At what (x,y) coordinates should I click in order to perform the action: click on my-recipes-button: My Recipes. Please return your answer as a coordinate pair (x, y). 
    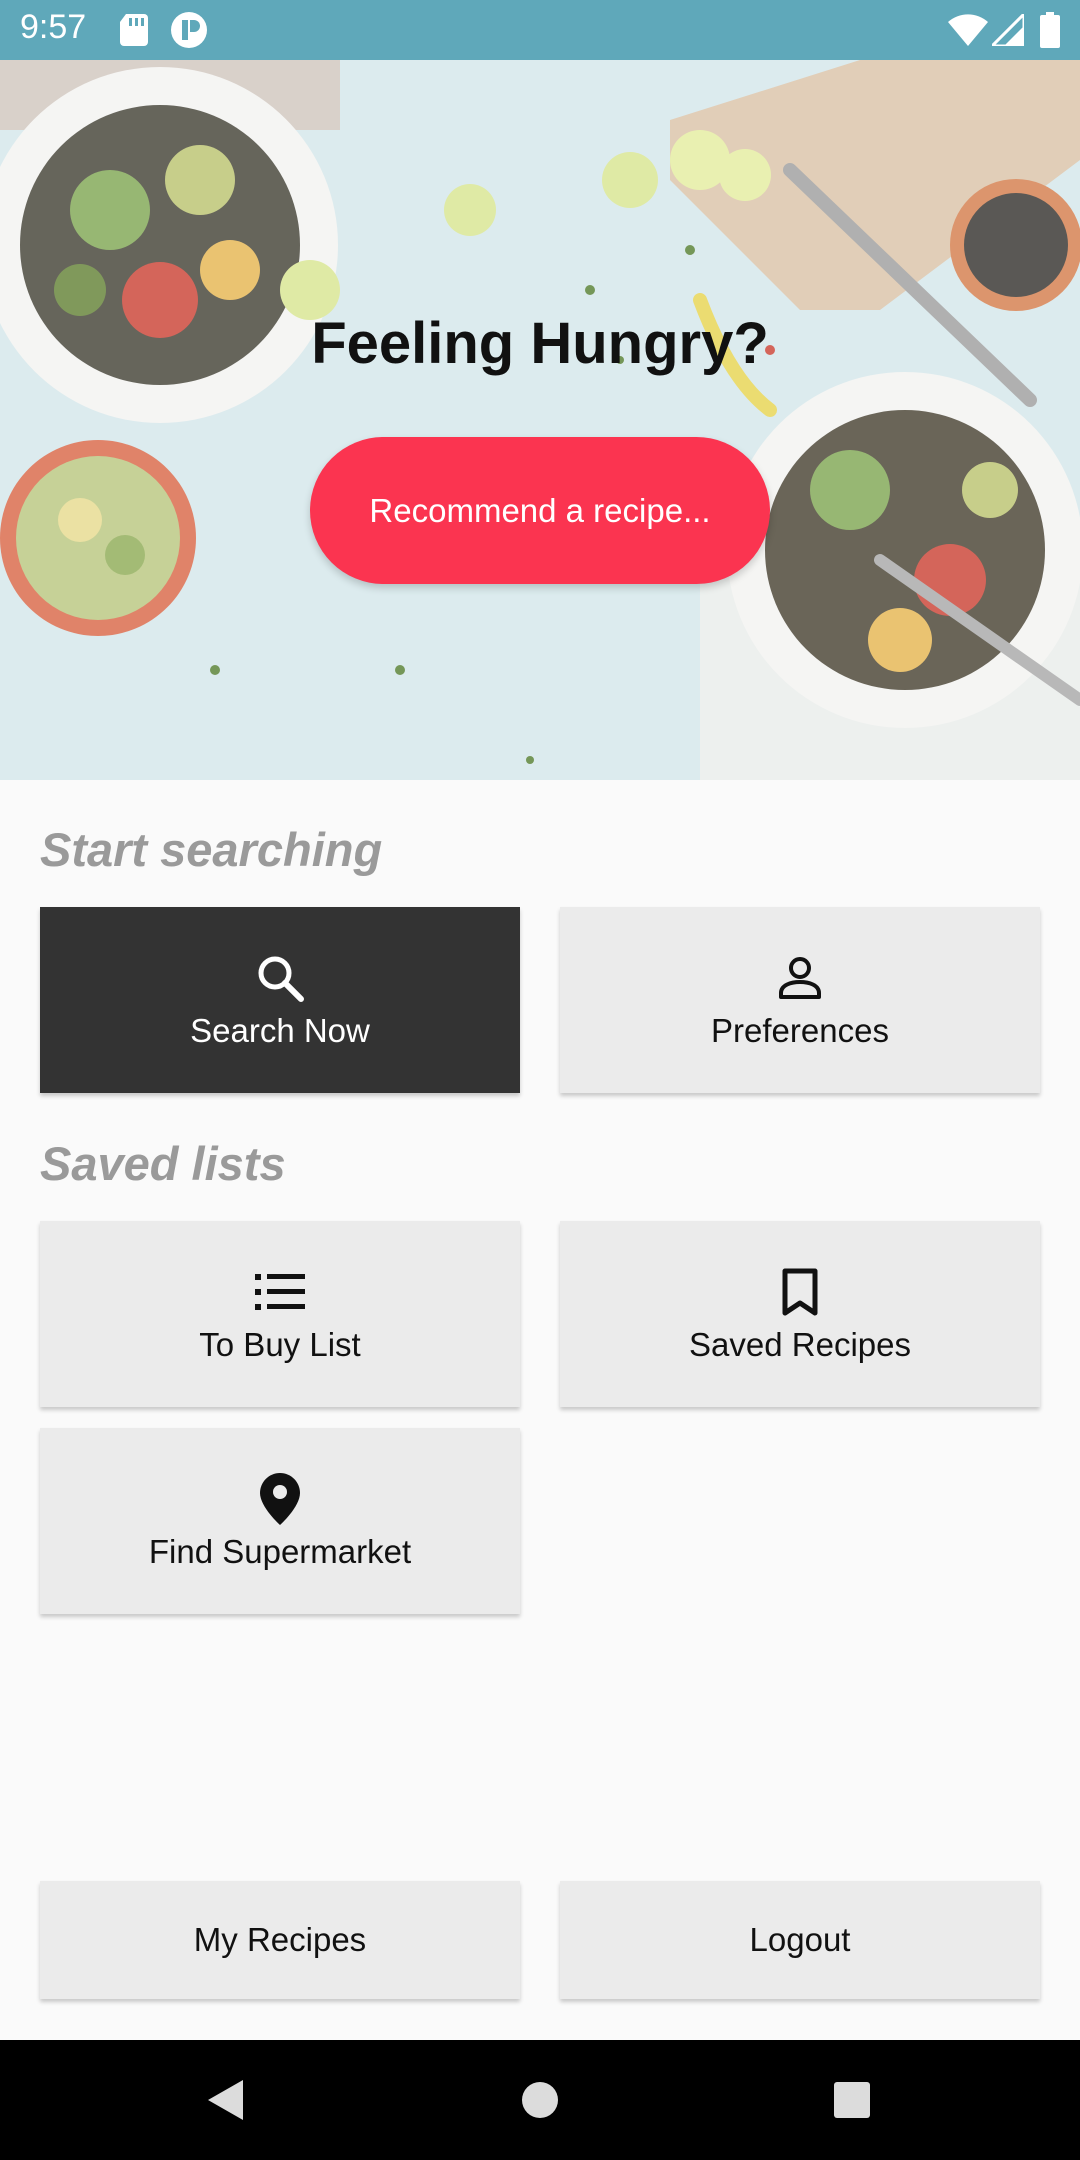
    Looking at the image, I should click on (280, 1940).